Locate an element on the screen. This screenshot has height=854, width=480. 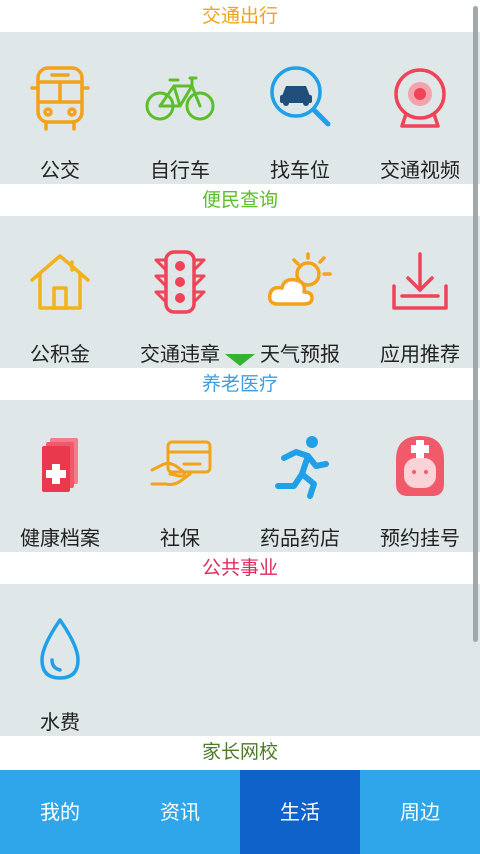
download-icon is located at coordinates (420, 281).